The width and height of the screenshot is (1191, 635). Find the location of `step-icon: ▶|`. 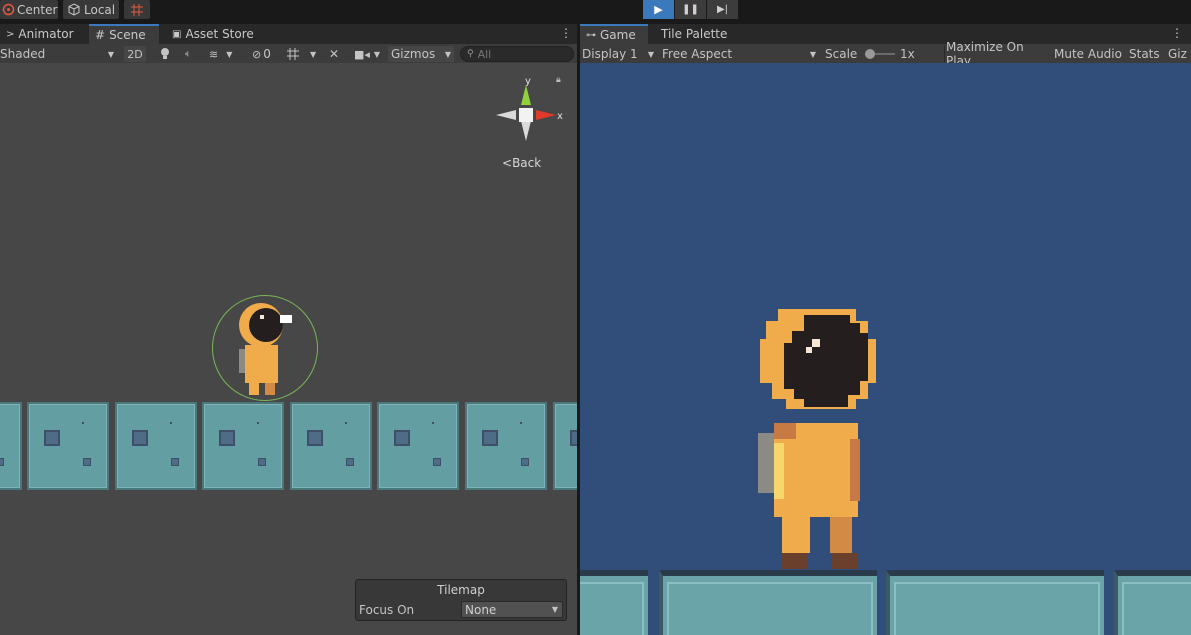

step-icon: ▶| is located at coordinates (722, 9).